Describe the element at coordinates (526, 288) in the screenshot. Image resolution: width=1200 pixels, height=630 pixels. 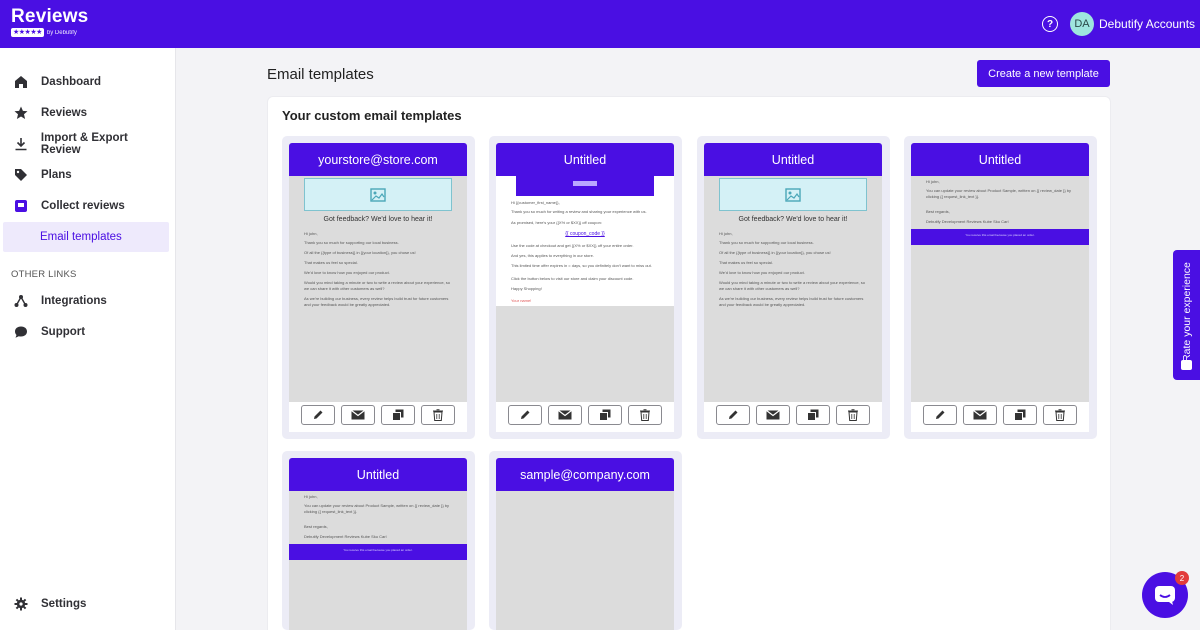
I see `preview-text: Happy Shopping!` at that location.